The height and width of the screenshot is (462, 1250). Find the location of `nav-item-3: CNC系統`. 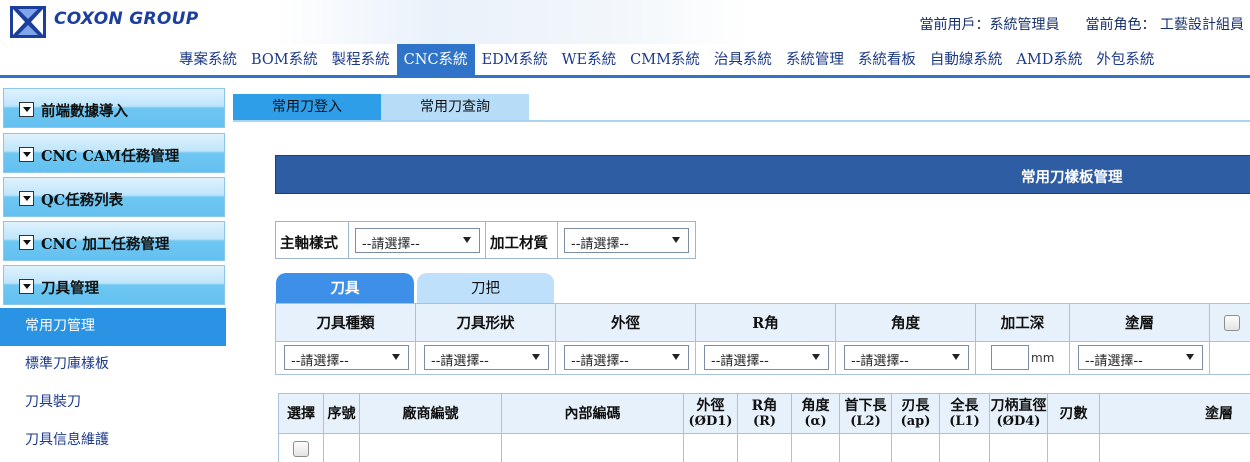

nav-item-3: CNC系統 is located at coordinates (435, 59).